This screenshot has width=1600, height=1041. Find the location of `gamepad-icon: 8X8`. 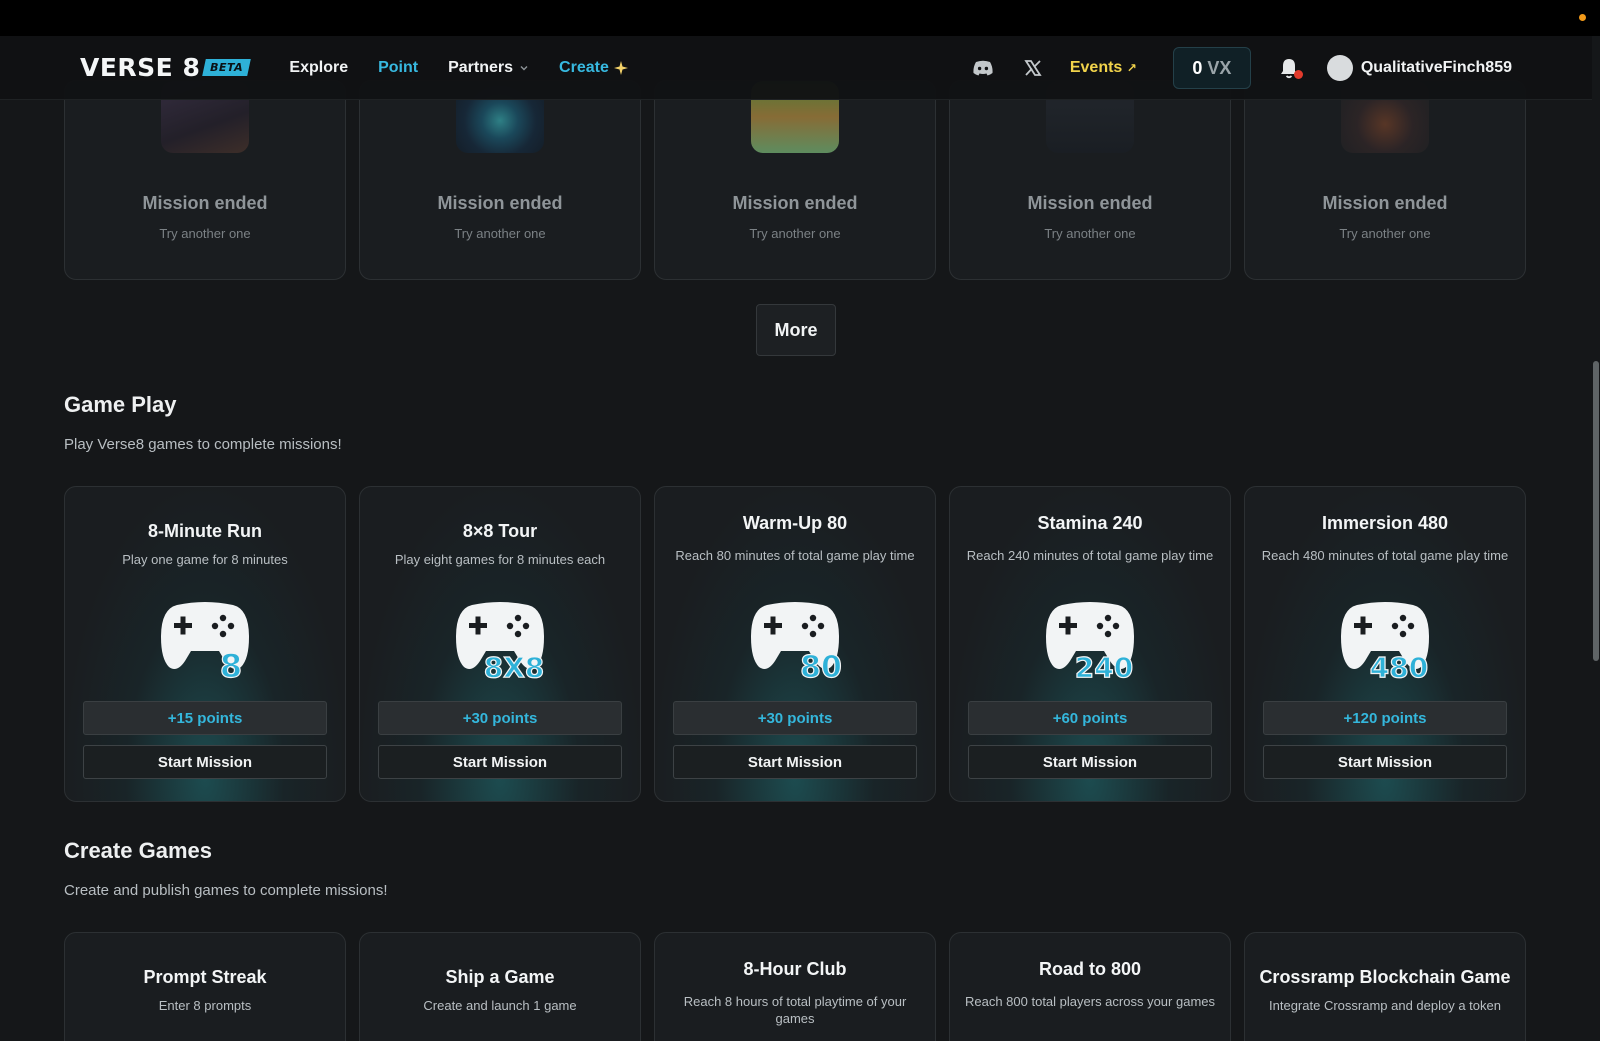

gamepad-icon: 8X8 is located at coordinates (500, 641).